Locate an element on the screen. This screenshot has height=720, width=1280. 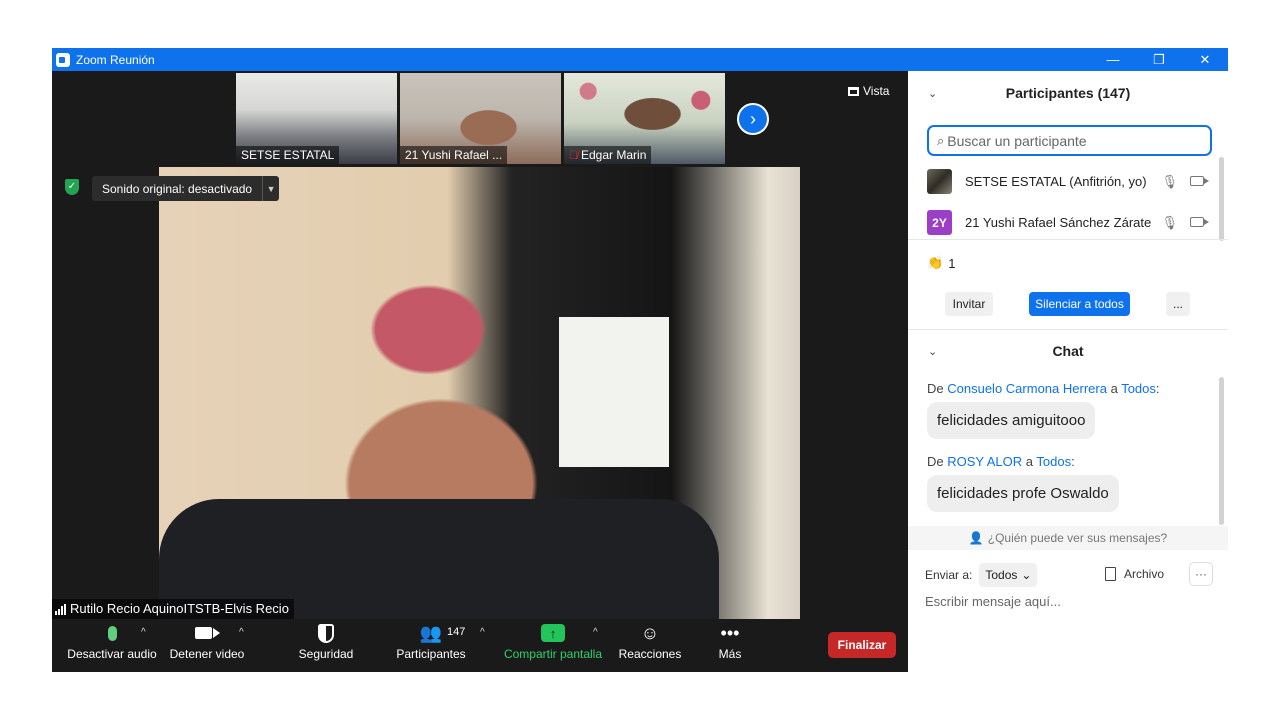
window-title: Zoom Reunión is located at coordinates (115, 59).